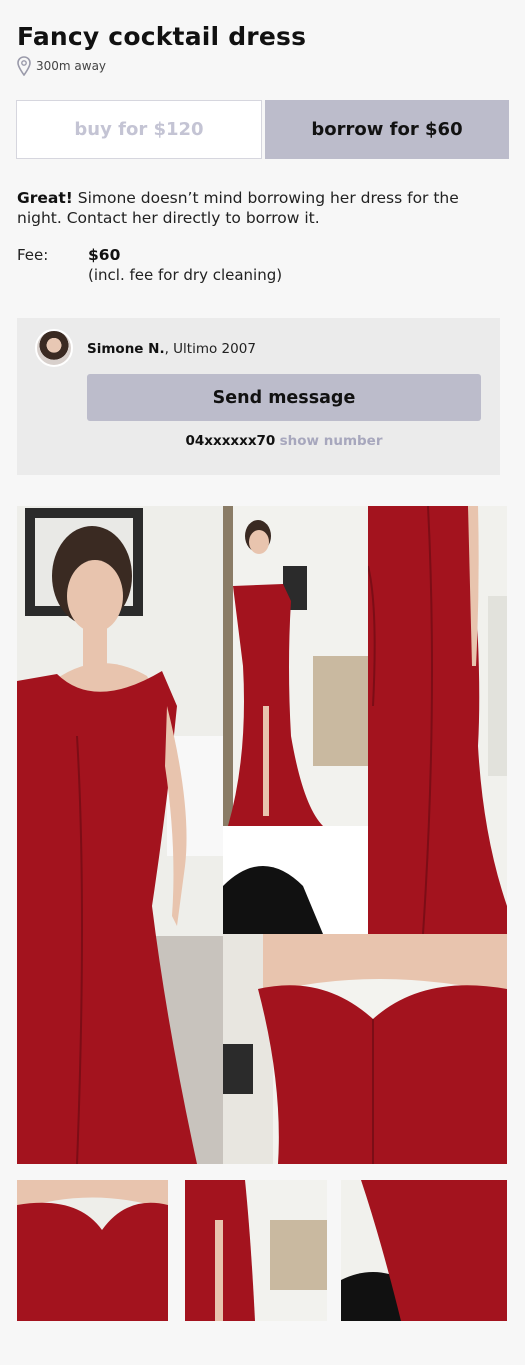 This screenshot has height=1365, width=525. What do you see at coordinates (437, 720) in the screenshot?
I see `dress-photo-back` at bounding box center [437, 720].